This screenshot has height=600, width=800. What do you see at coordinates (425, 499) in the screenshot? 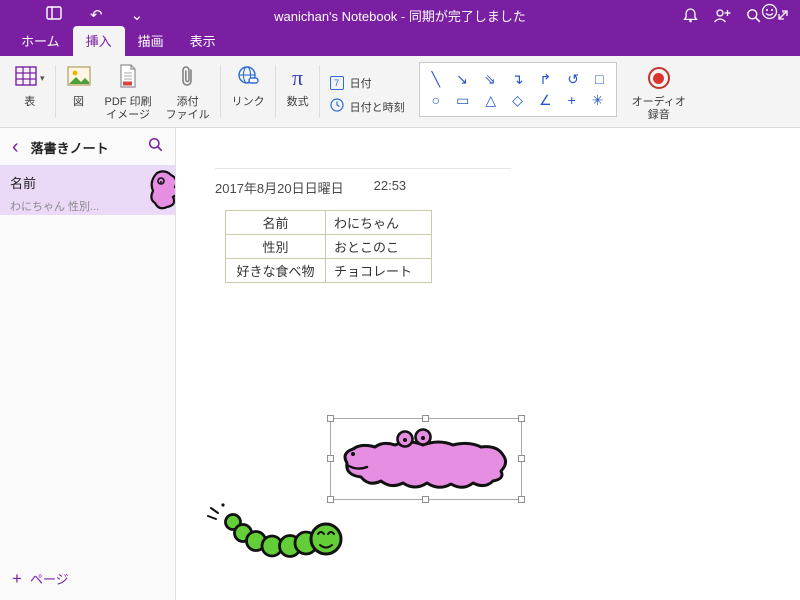
I see `selection-handle-s` at bounding box center [425, 499].